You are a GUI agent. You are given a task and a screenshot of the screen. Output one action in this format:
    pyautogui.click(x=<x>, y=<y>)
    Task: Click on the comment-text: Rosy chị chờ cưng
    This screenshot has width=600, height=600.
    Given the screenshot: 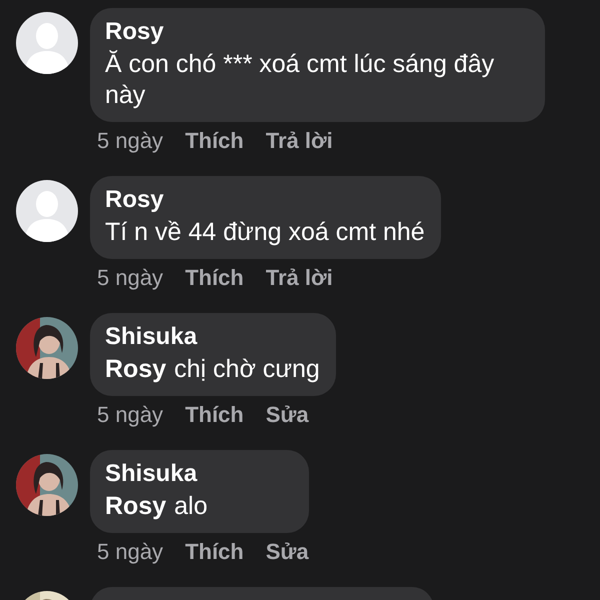 What is the action you would take?
    pyautogui.click(x=212, y=369)
    